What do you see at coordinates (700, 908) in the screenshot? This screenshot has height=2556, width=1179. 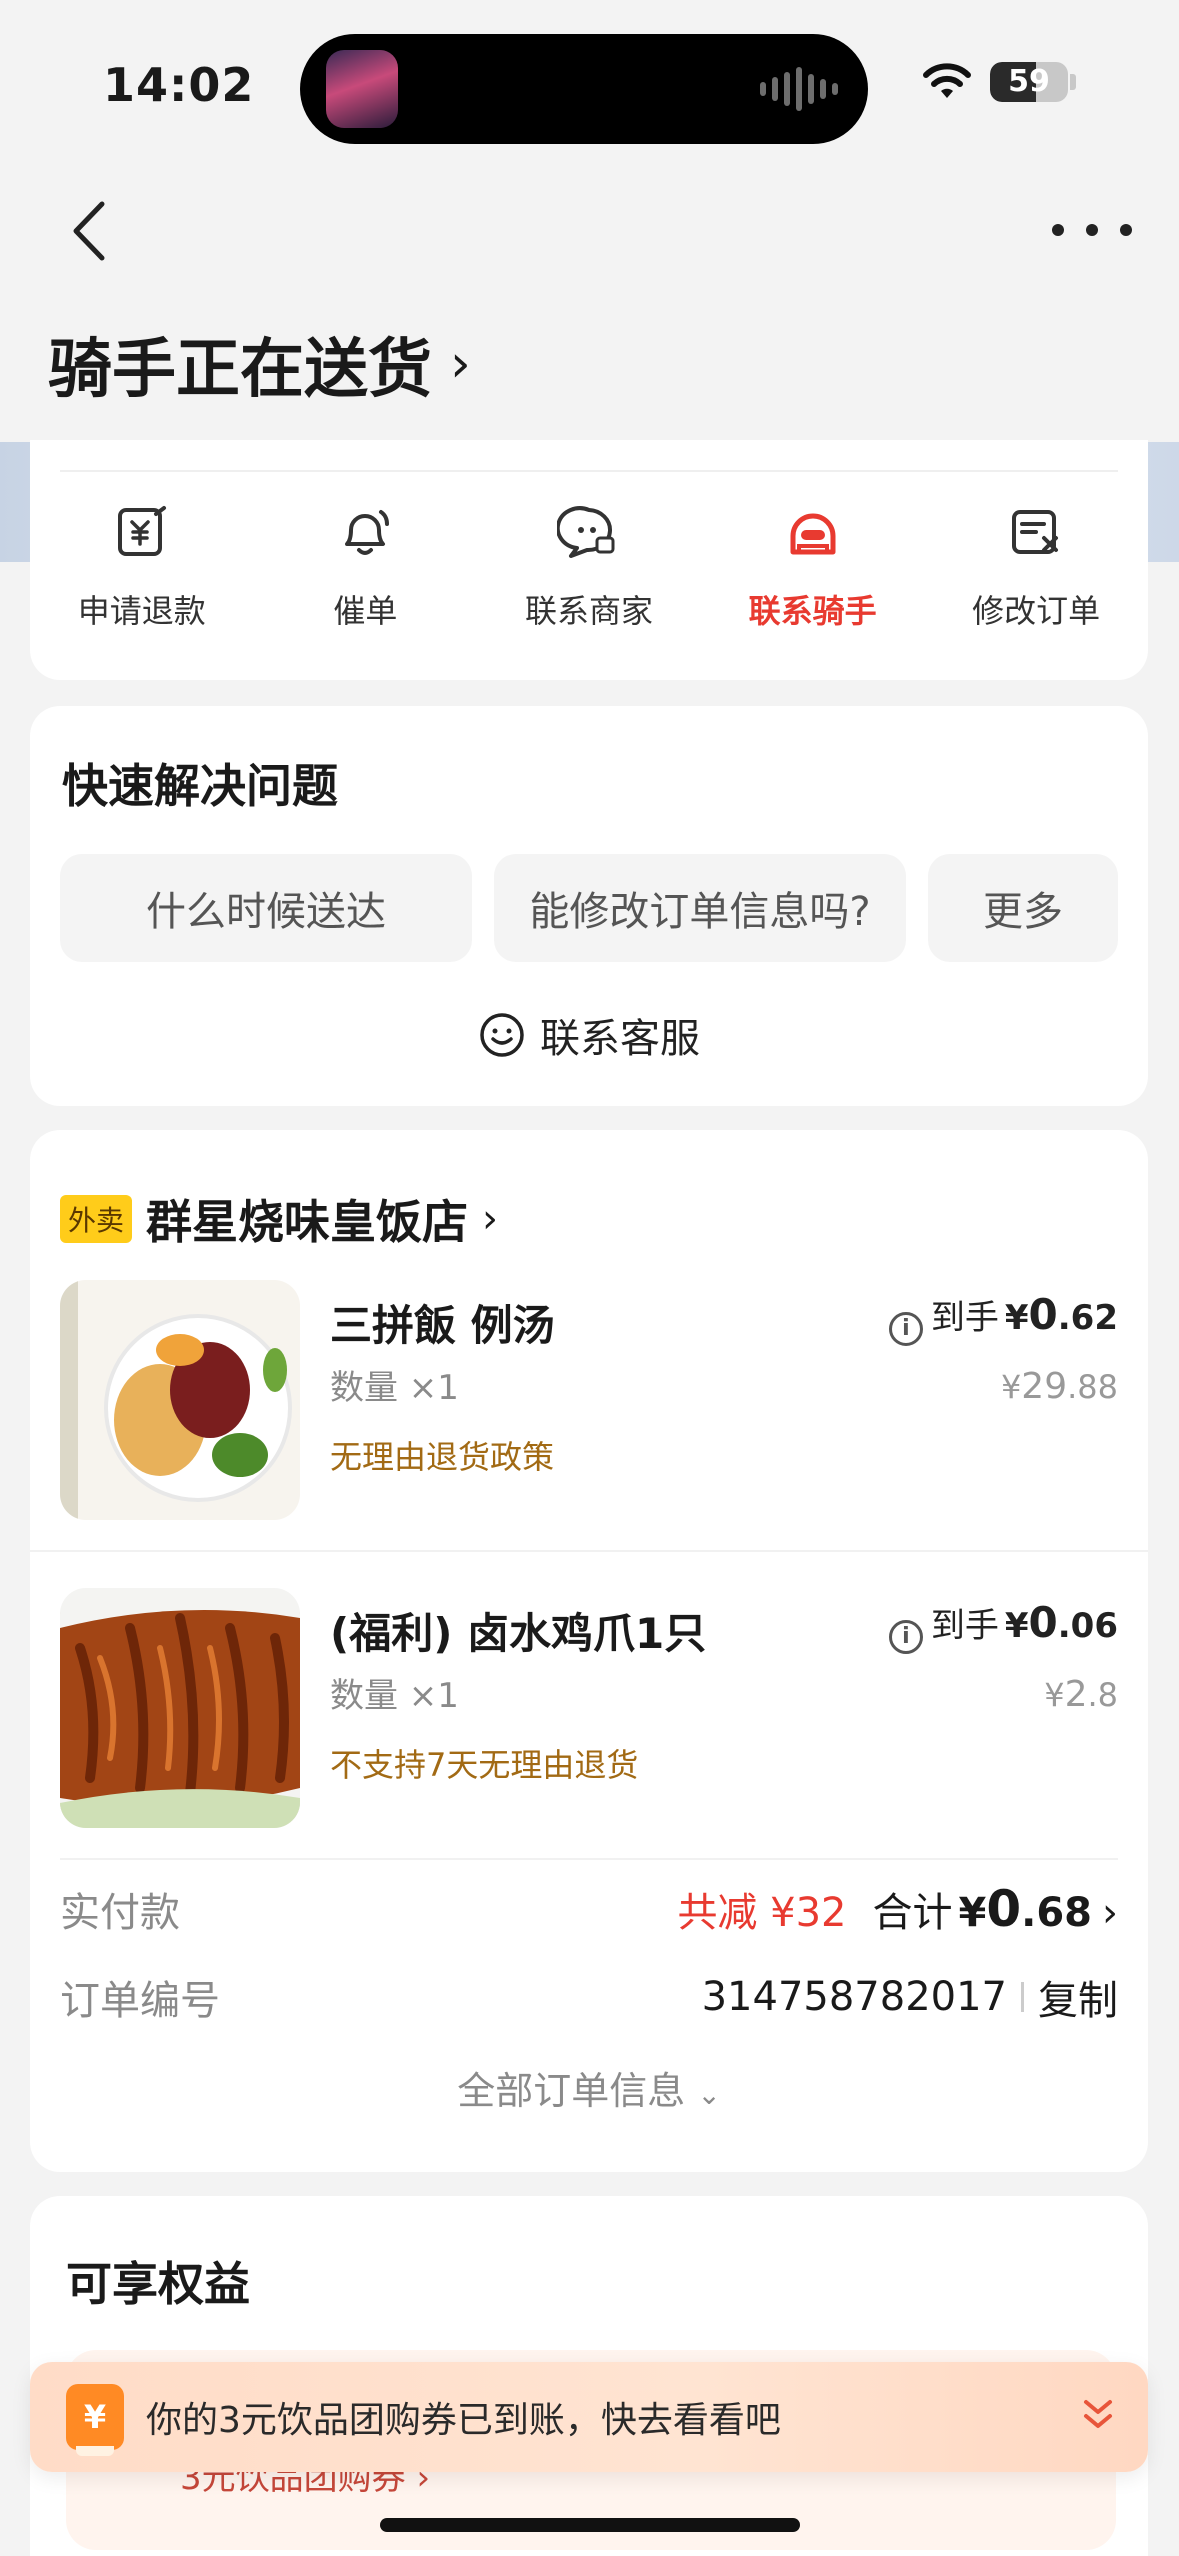 I see `quick-pill-modify-order: 能修改订单信息吗?` at bounding box center [700, 908].